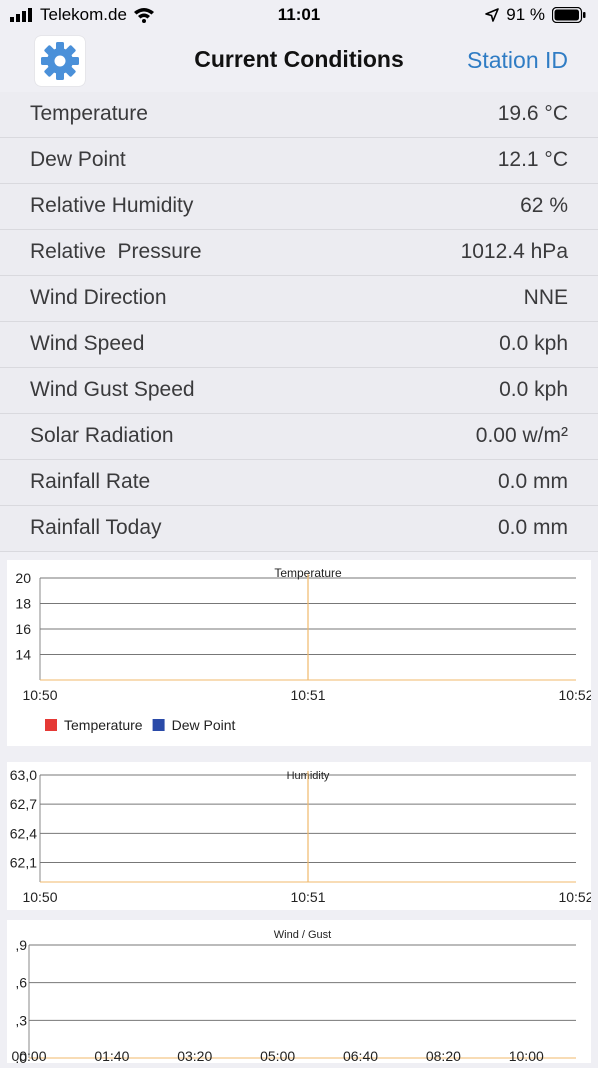  I want to click on row-label: Dew Point, so click(78, 159).